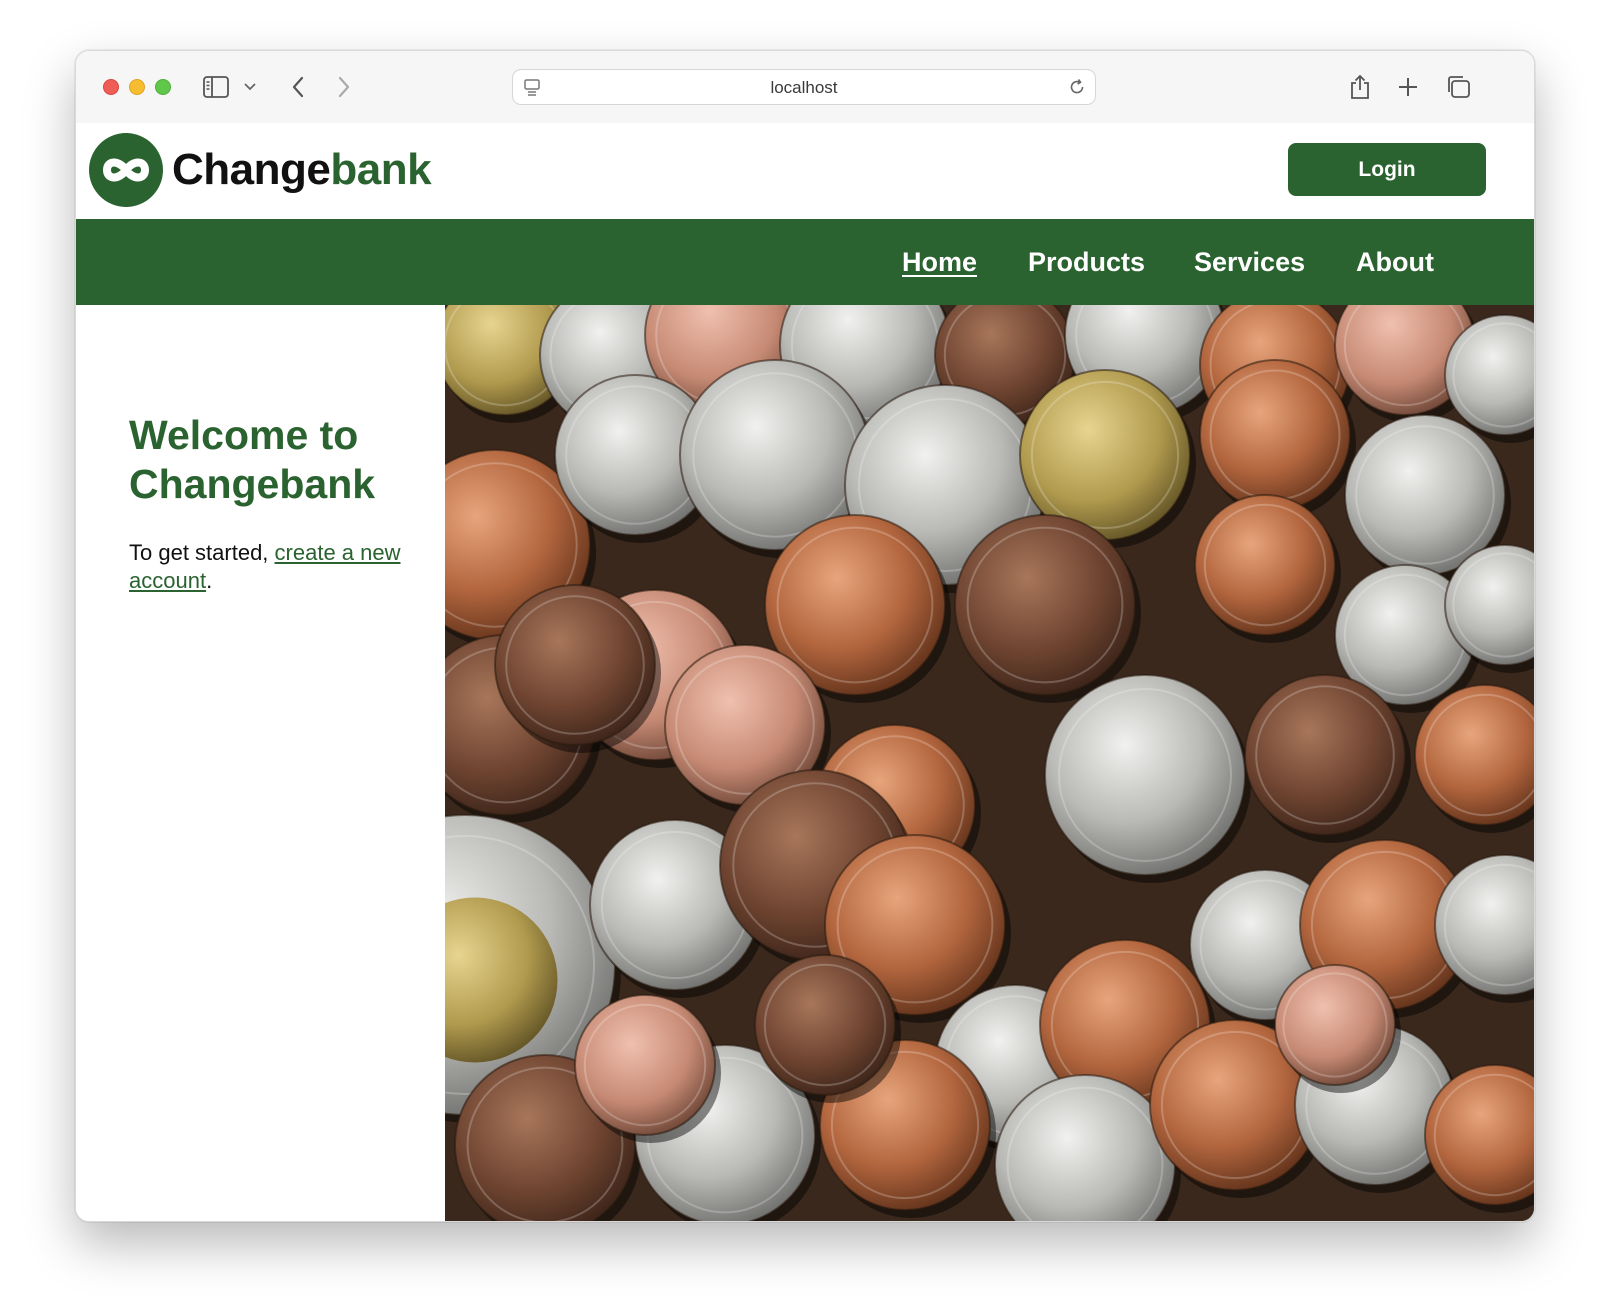 The image size is (1600, 1314). Describe the element at coordinates (344, 87) in the screenshot. I see `forward-icon` at that location.